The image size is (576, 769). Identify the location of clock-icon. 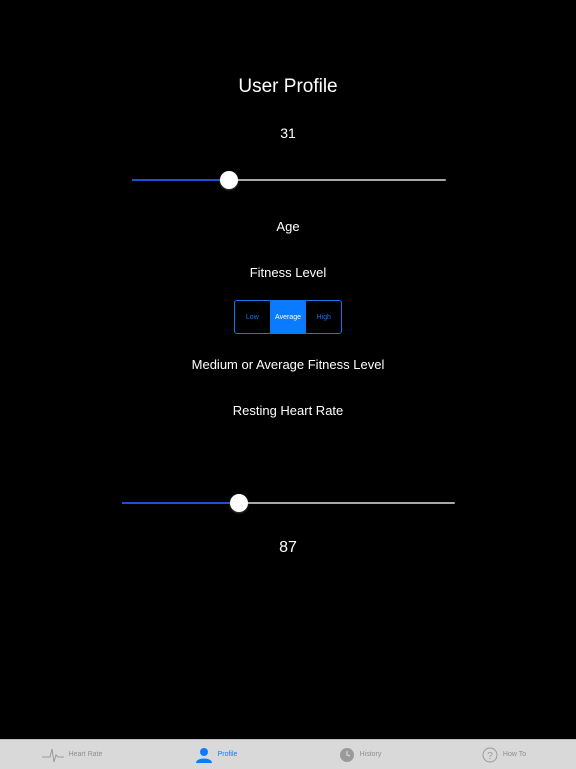
(346, 754).